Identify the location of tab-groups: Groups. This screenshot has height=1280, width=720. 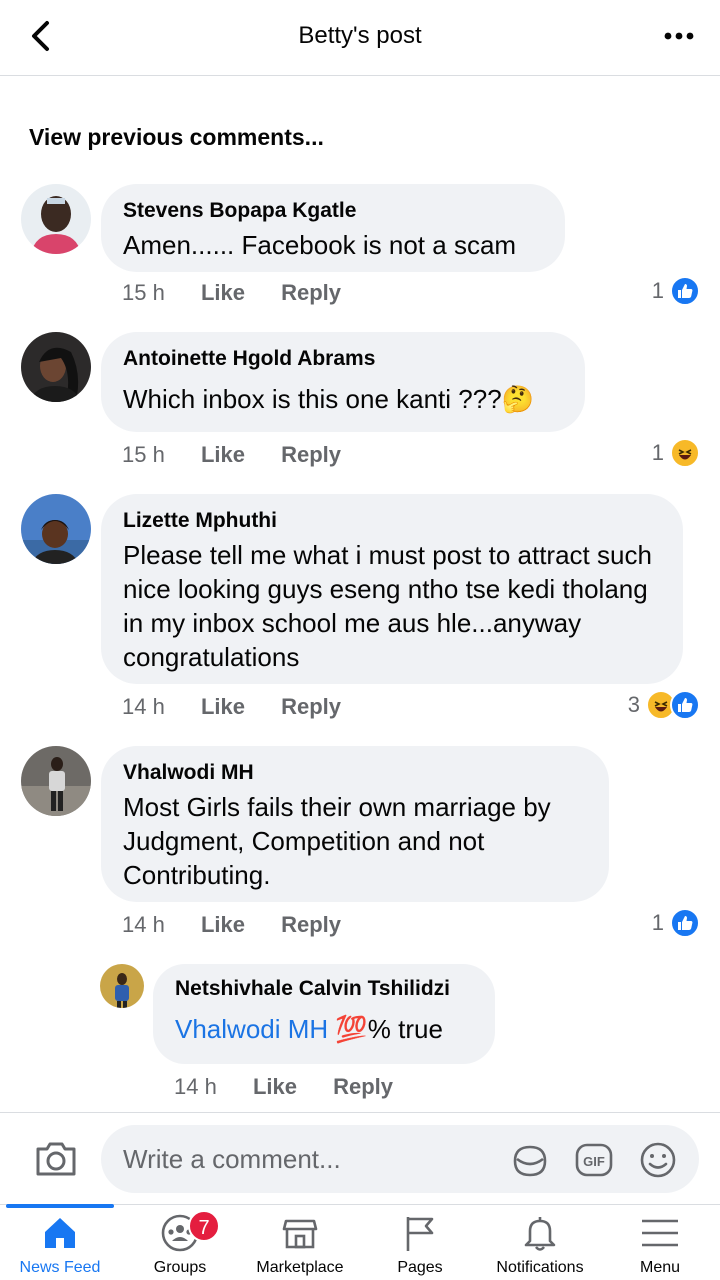
(180, 1242).